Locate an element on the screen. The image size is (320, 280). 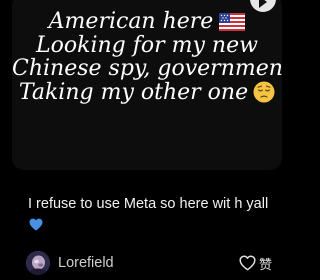
post-caption-text: I refuse to use Meta so here wit h yall is located at coordinates (148, 204).